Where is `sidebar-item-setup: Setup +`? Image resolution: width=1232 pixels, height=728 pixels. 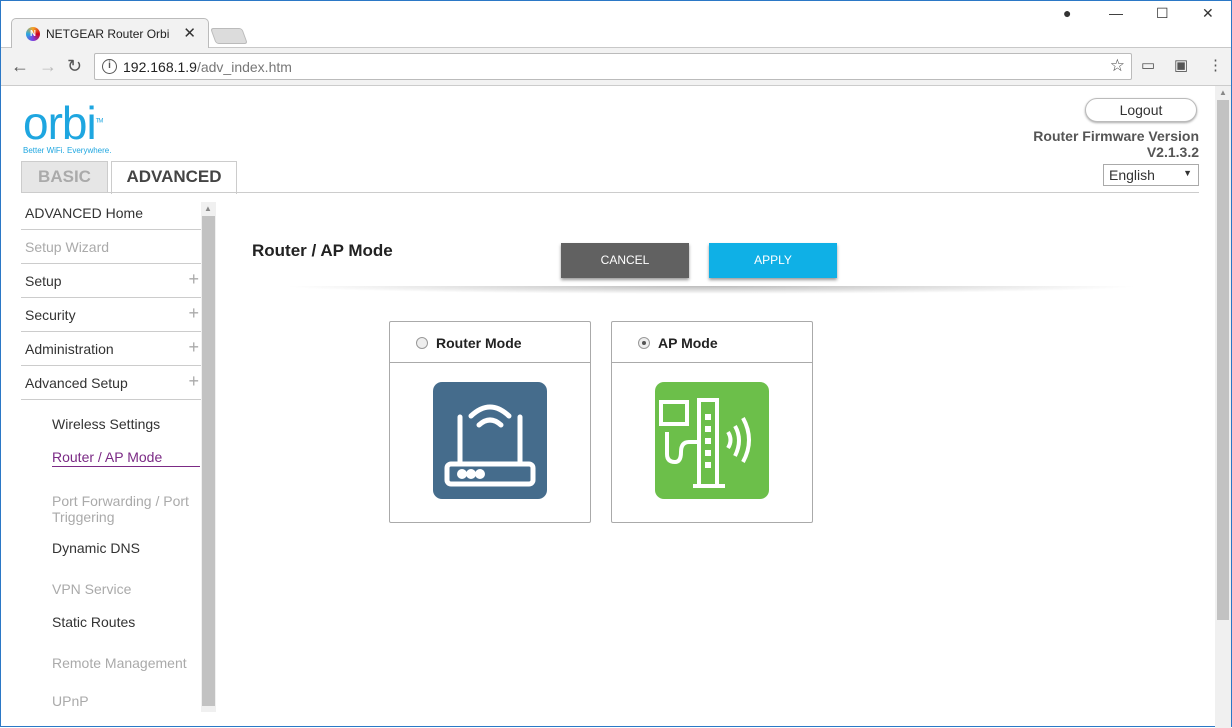
sidebar-item-setup: Setup + is located at coordinates (111, 281).